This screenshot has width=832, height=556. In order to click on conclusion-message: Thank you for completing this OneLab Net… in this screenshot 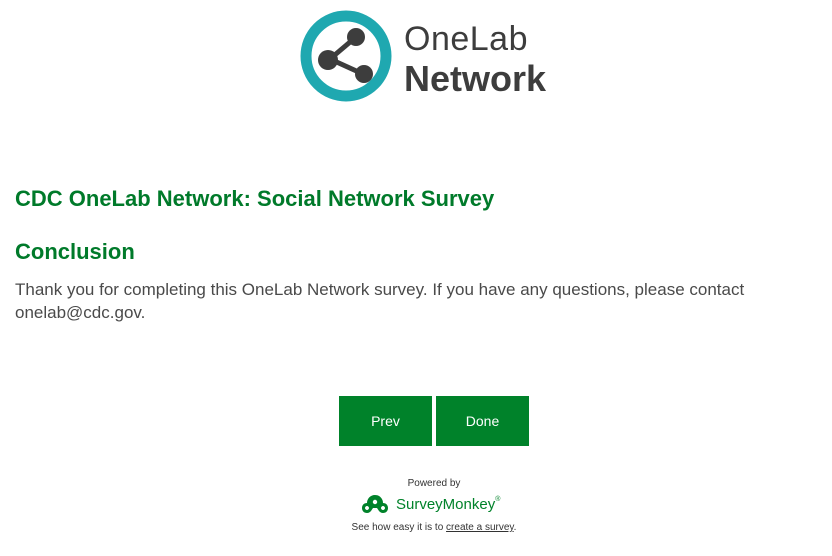, I will do `click(380, 301)`.